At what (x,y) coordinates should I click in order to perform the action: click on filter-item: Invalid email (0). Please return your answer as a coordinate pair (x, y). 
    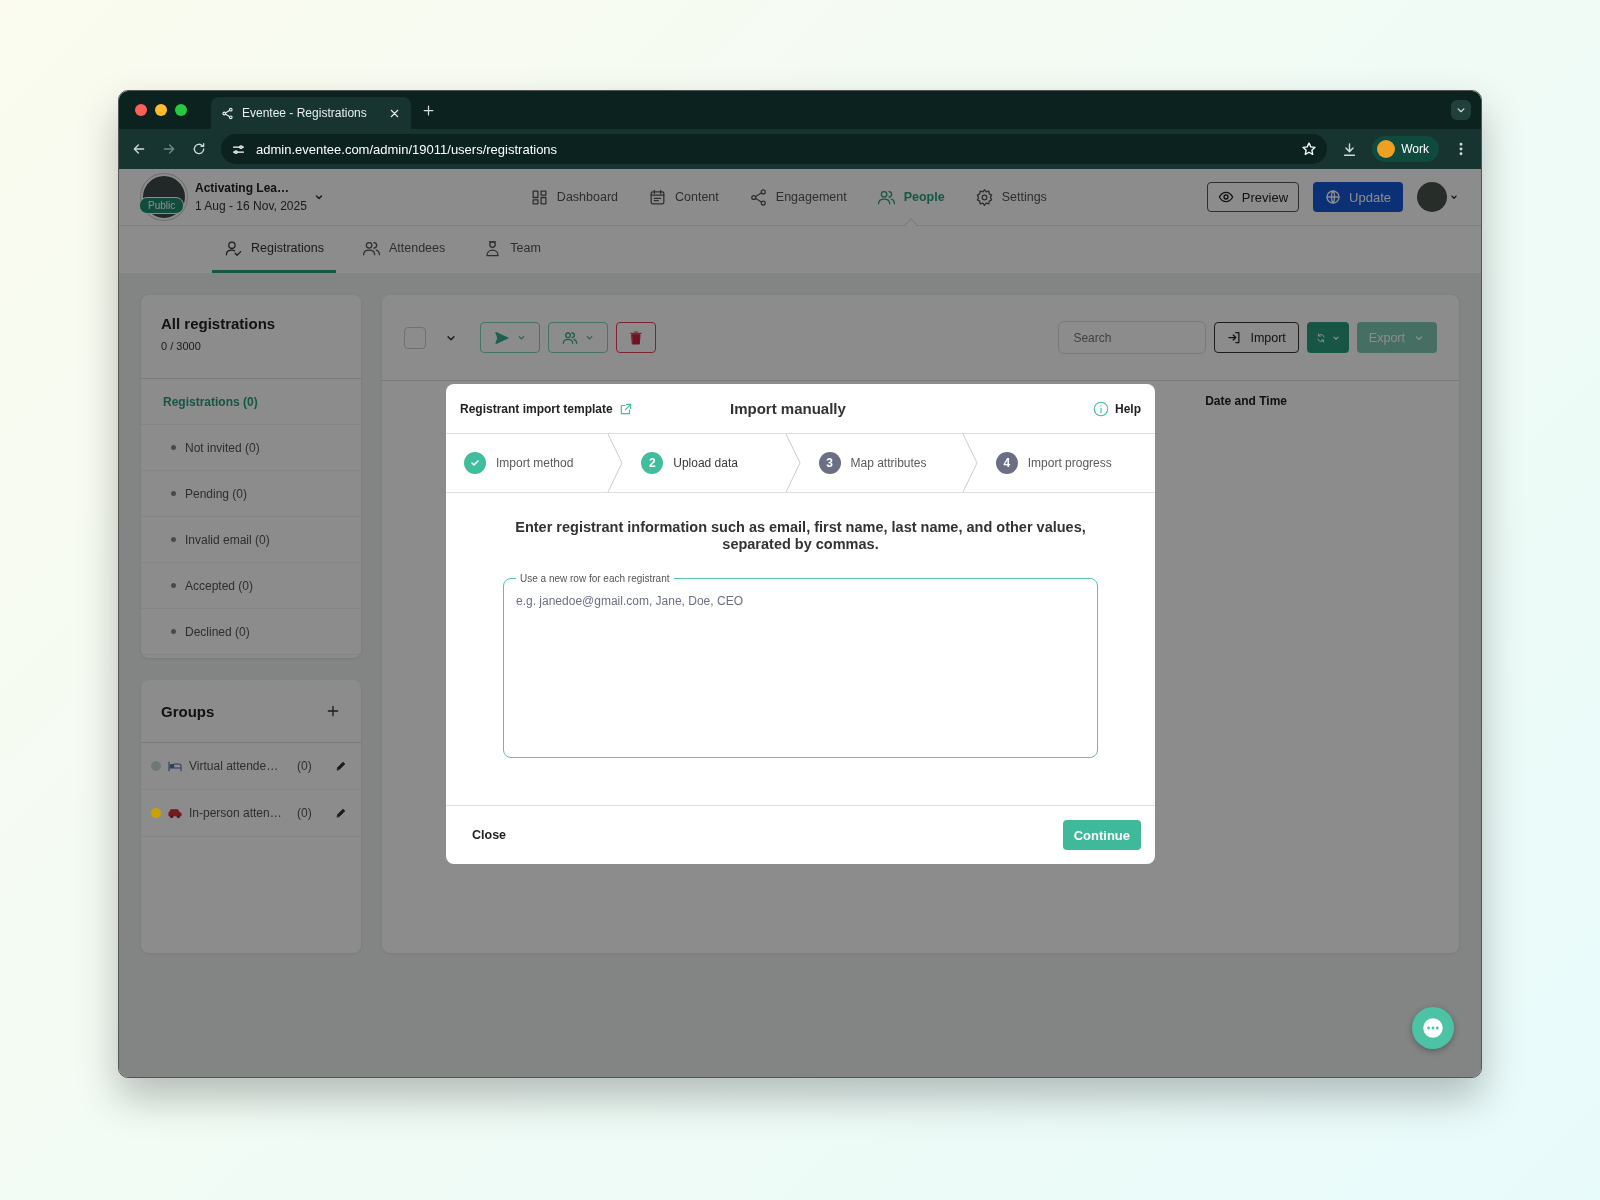
    Looking at the image, I should click on (251, 540).